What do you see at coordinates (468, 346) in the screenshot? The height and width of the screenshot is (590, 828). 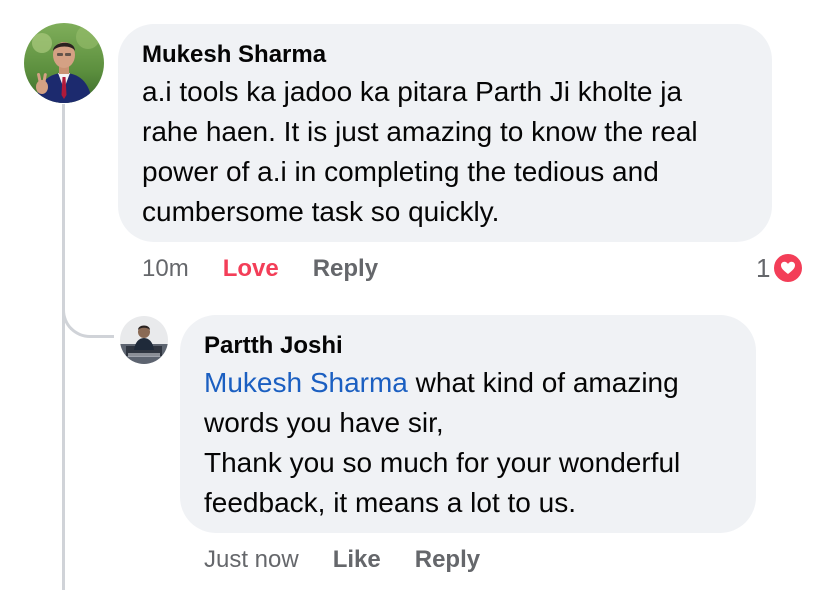 I see `reply-author-name: Partth Joshi` at bounding box center [468, 346].